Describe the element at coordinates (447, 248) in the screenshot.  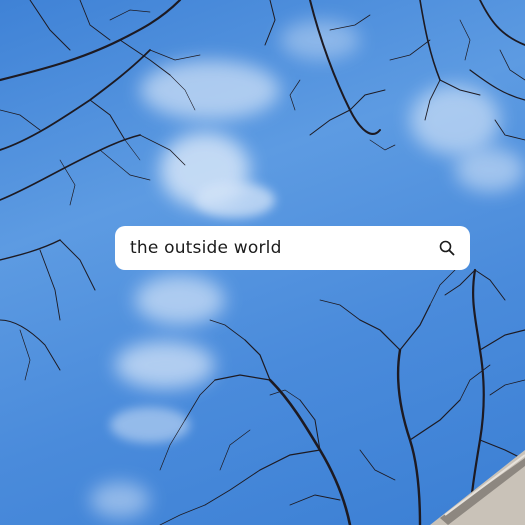
I see `search-icon` at that location.